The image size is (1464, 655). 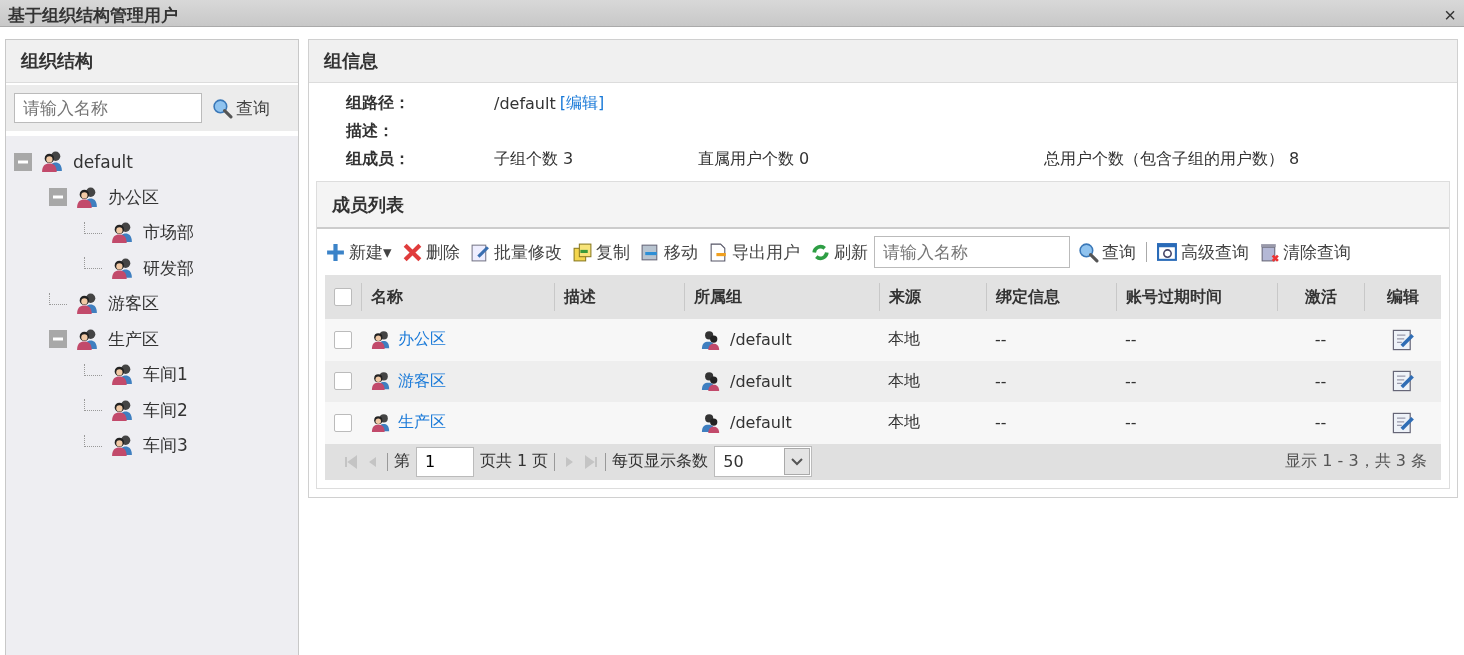 What do you see at coordinates (534, 159) in the screenshot?
I see `subgroup-count: 子组个数 3` at bounding box center [534, 159].